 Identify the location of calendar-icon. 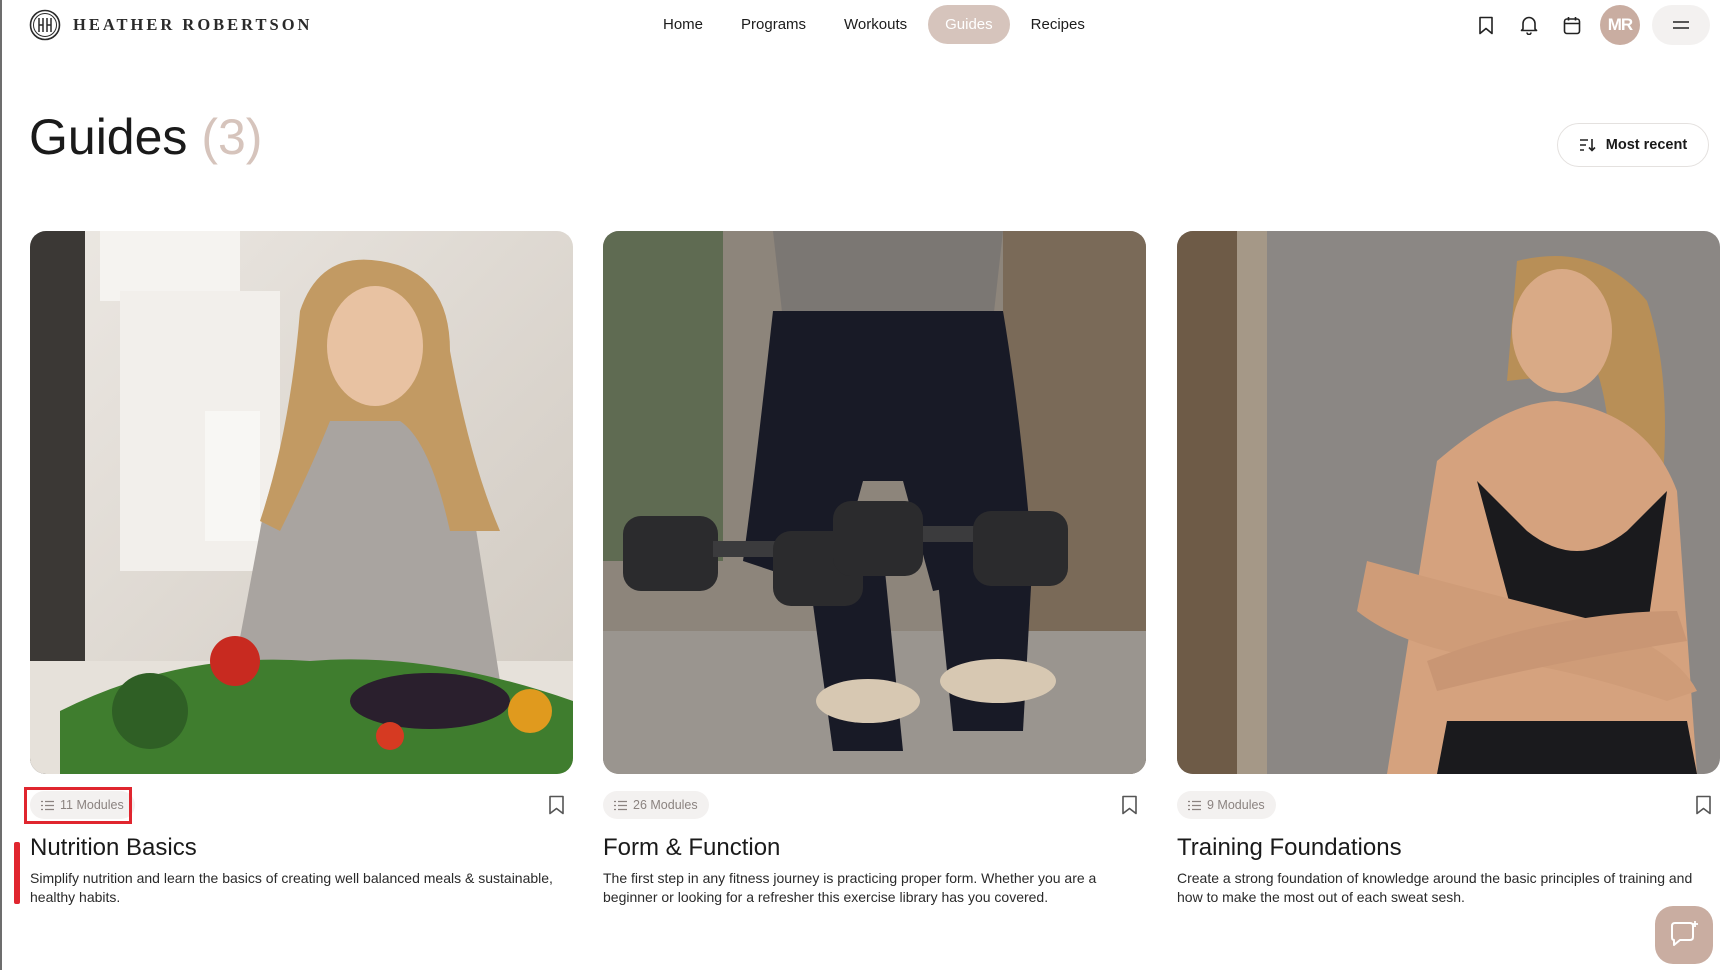
(1571, 25).